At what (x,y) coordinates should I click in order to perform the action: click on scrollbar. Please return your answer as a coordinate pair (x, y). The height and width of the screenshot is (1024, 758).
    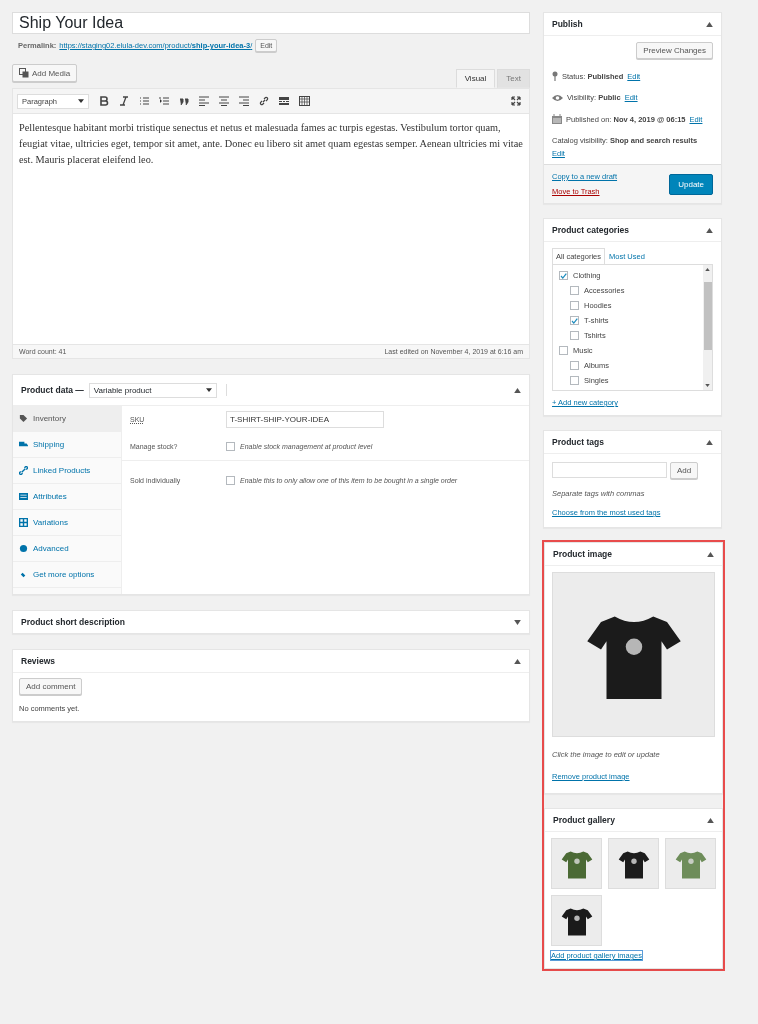
    Looking at the image, I should click on (707, 327).